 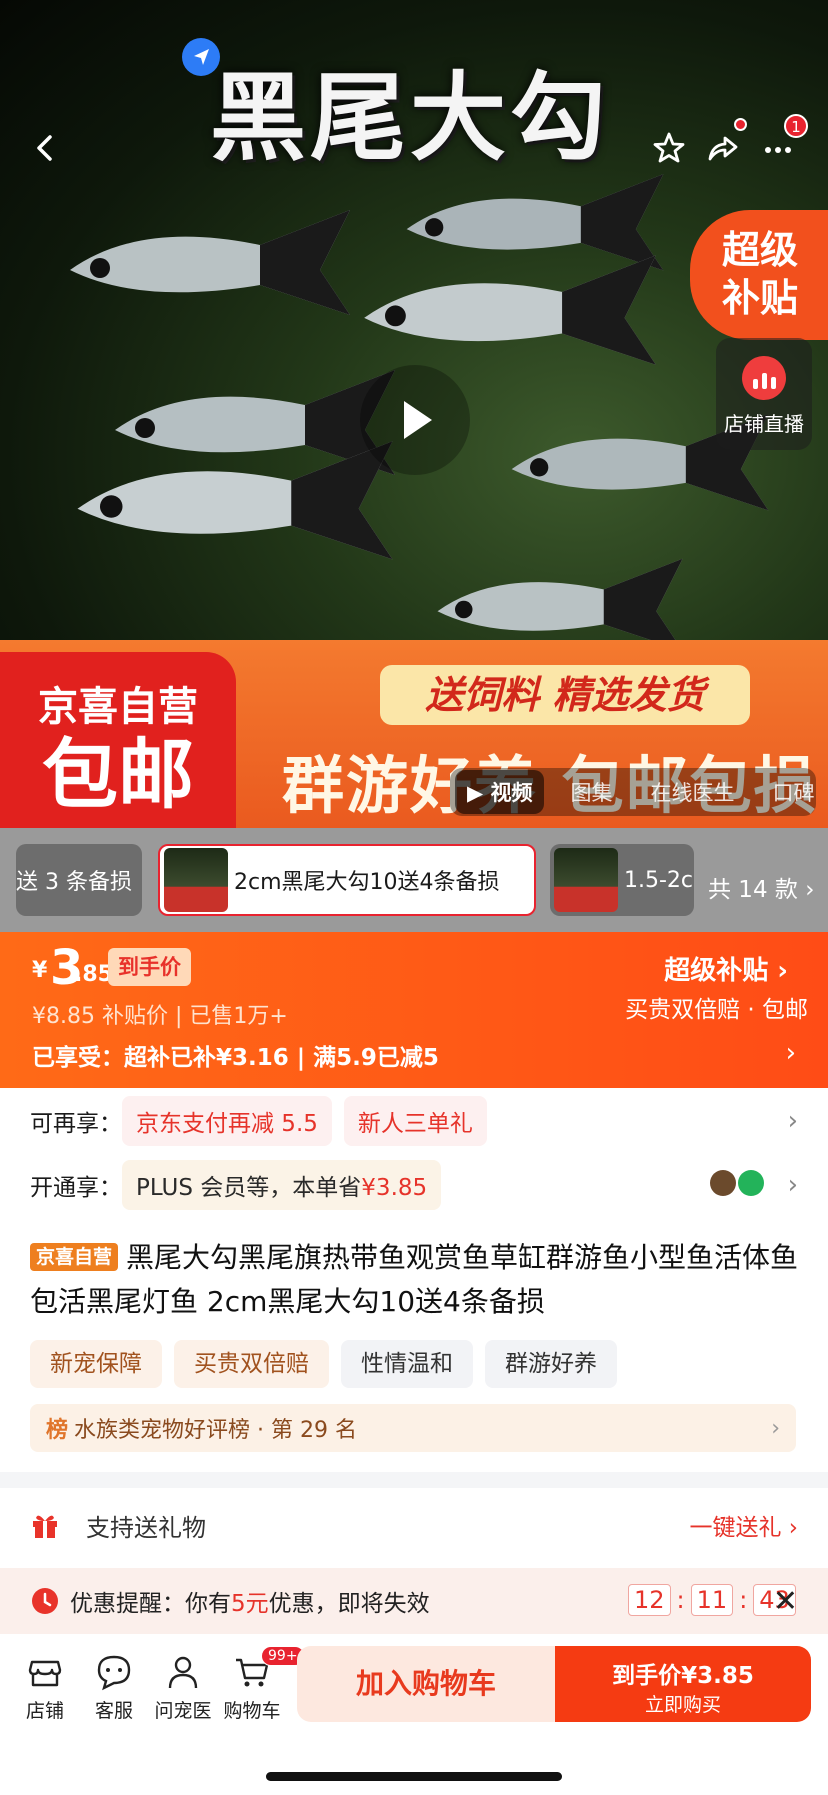 What do you see at coordinates (367, 882) in the screenshot?
I see `sku-option-label: 2cm黑尾大勾10送4条备损` at bounding box center [367, 882].